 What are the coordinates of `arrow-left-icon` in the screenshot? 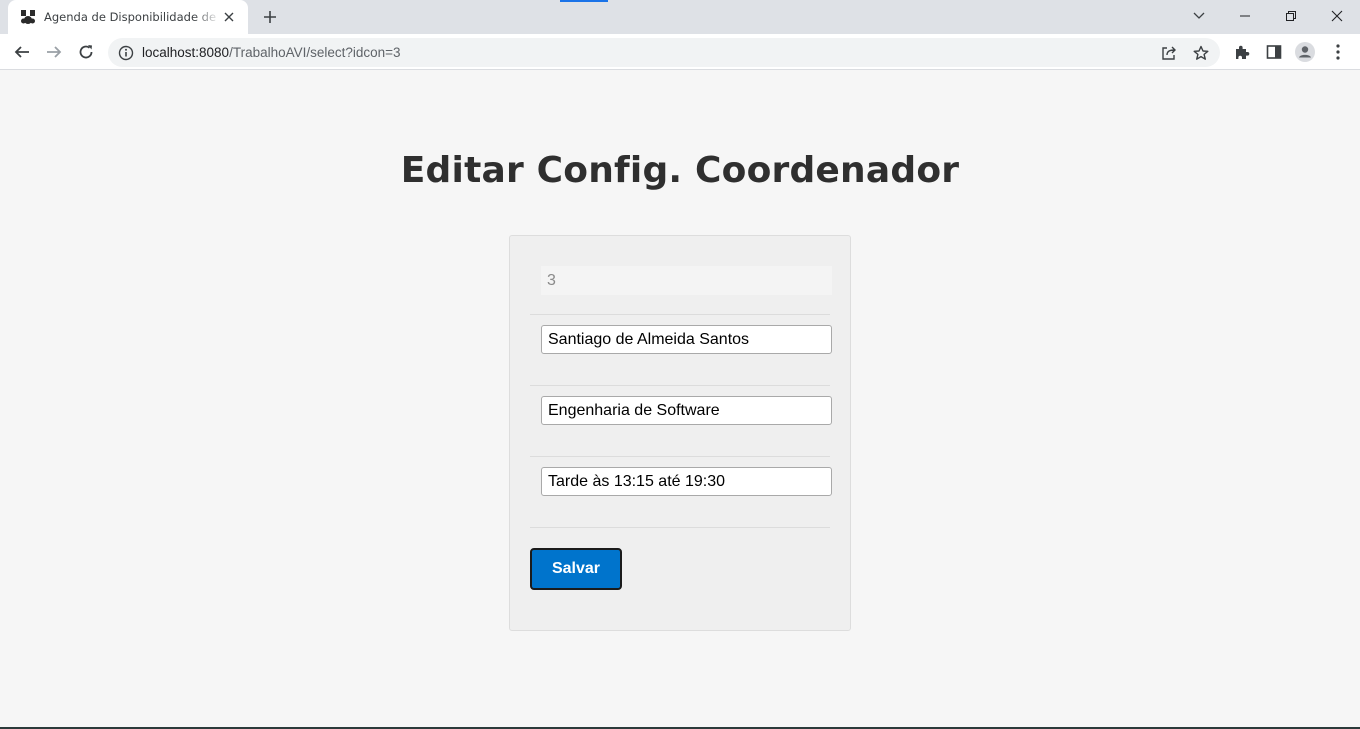 It's located at (21, 52).